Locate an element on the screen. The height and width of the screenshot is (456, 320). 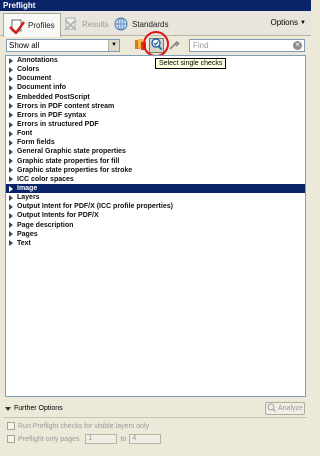
list-item-label: ICC color spaces is located at coordinates (45, 179).